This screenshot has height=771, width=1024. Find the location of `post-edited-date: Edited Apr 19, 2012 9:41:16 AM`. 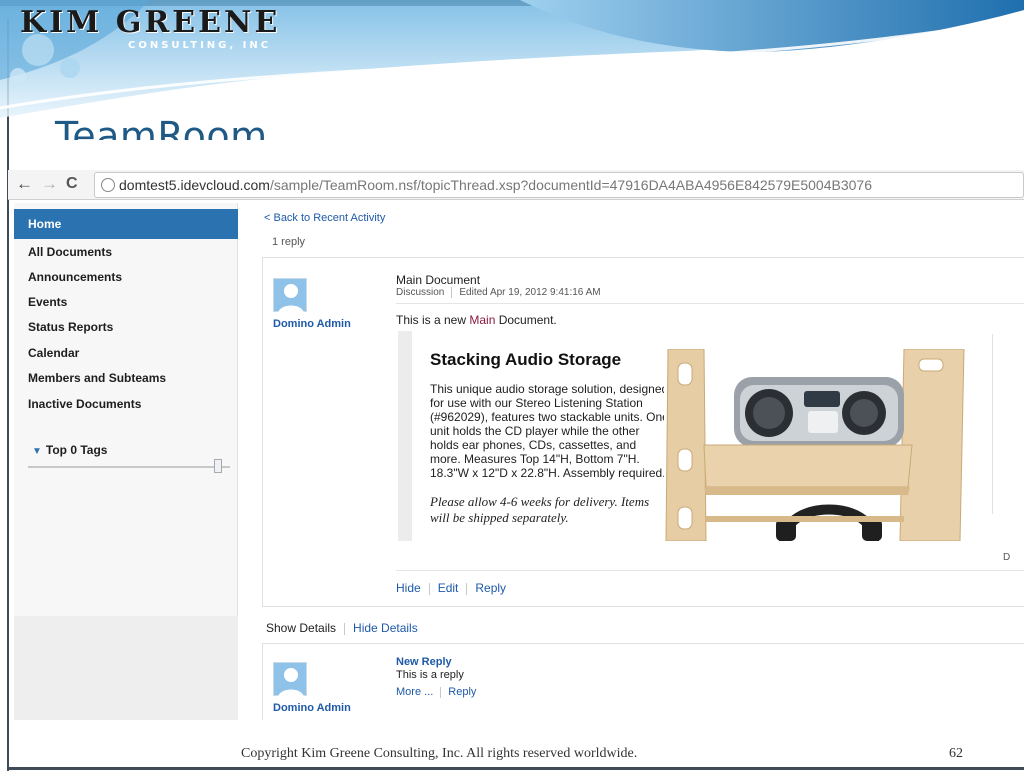

post-edited-date: Edited Apr 19, 2012 9:41:16 AM is located at coordinates (530, 293).